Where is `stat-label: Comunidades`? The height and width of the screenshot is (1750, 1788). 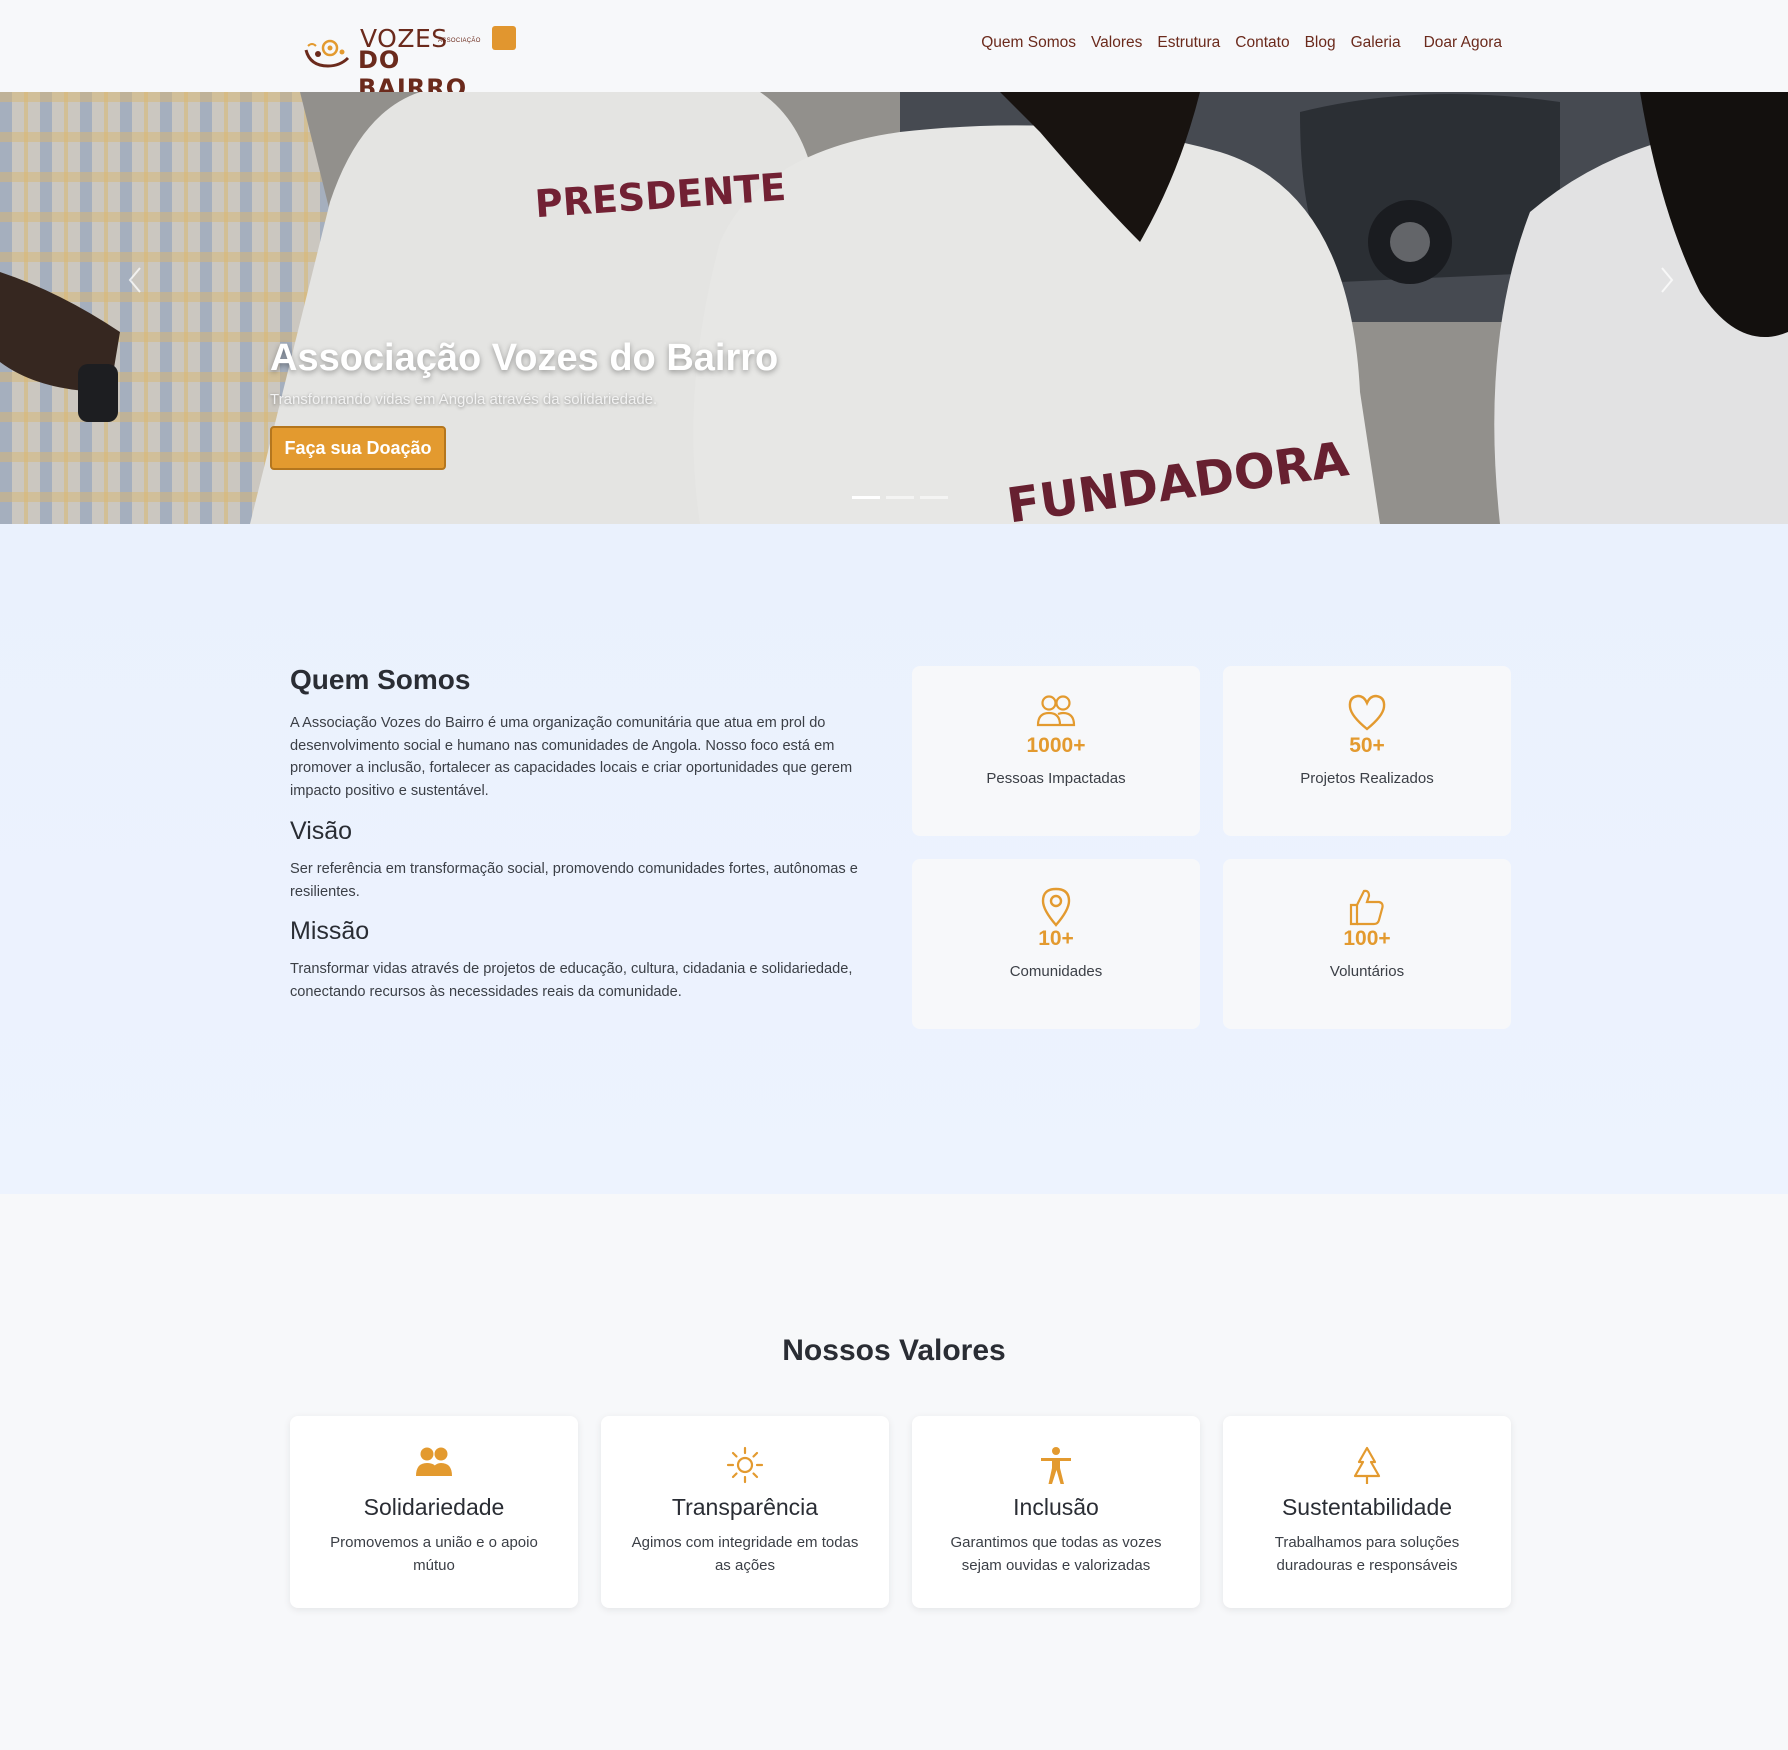
stat-label: Comunidades is located at coordinates (1056, 971).